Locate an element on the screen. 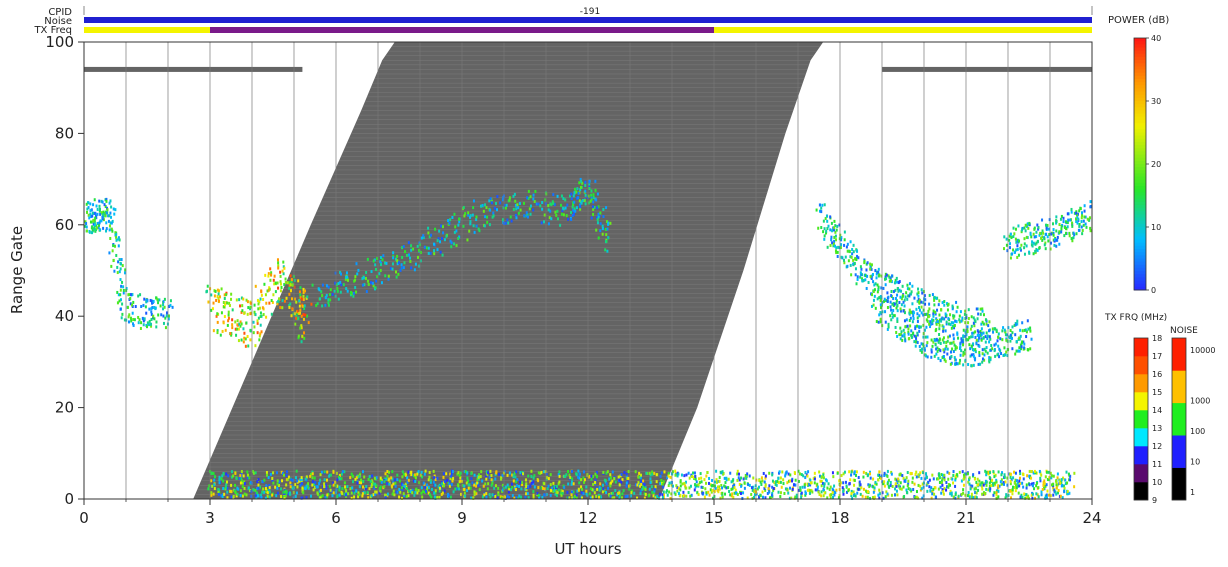 The height and width of the screenshot is (567, 1228). txfreq-block is located at coordinates (1141, 491).